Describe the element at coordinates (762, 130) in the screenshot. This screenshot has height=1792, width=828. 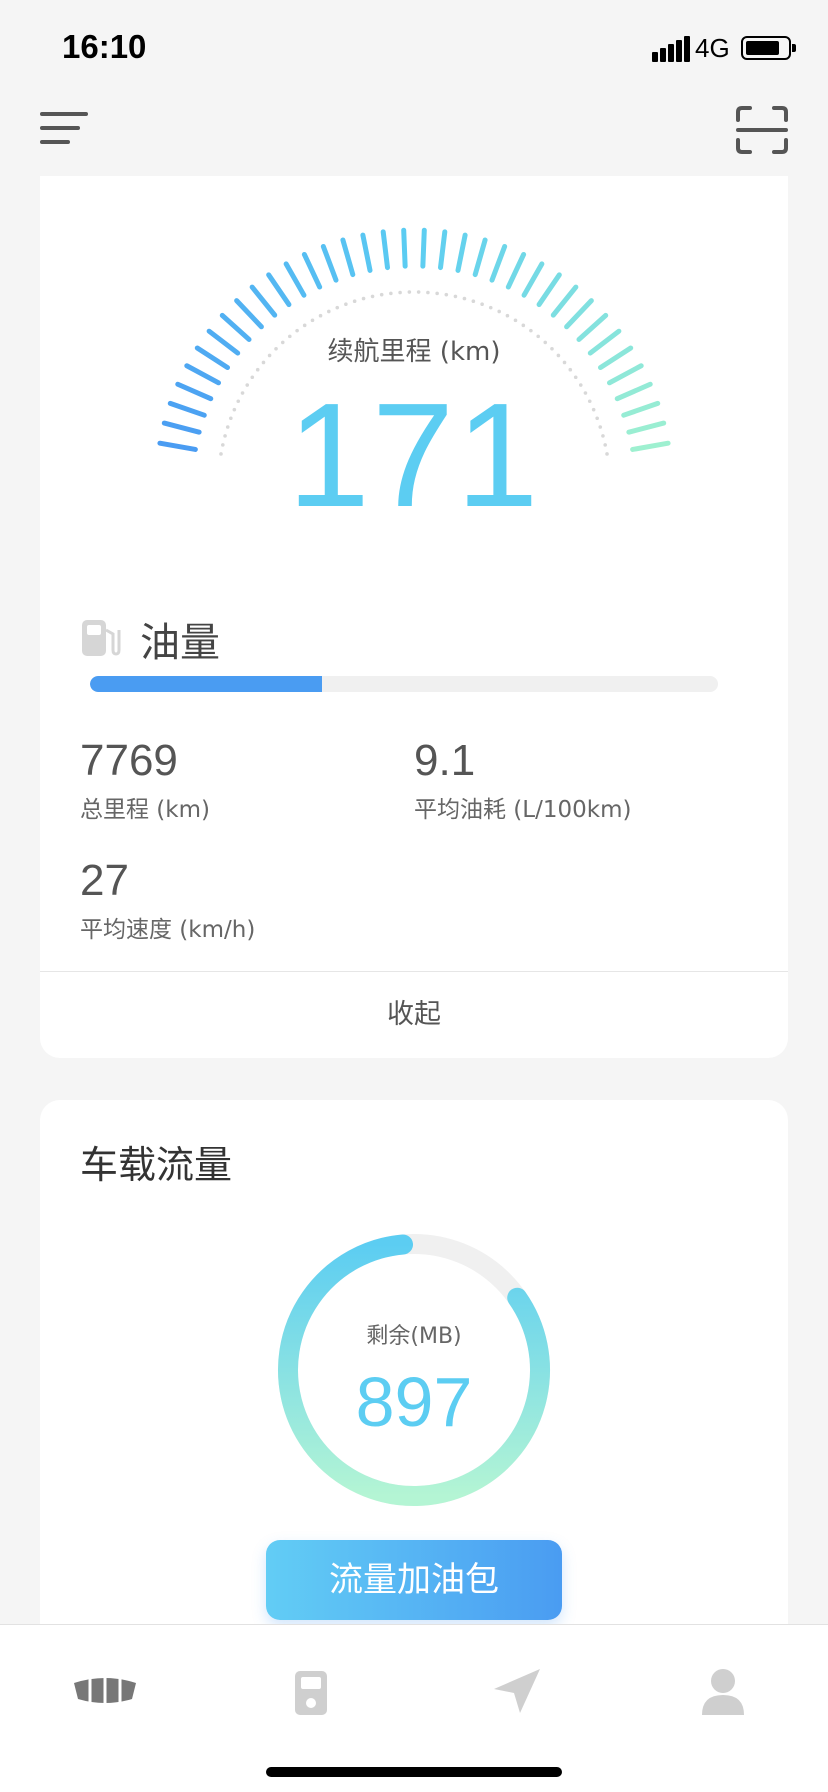
I see `scan-icon` at that location.